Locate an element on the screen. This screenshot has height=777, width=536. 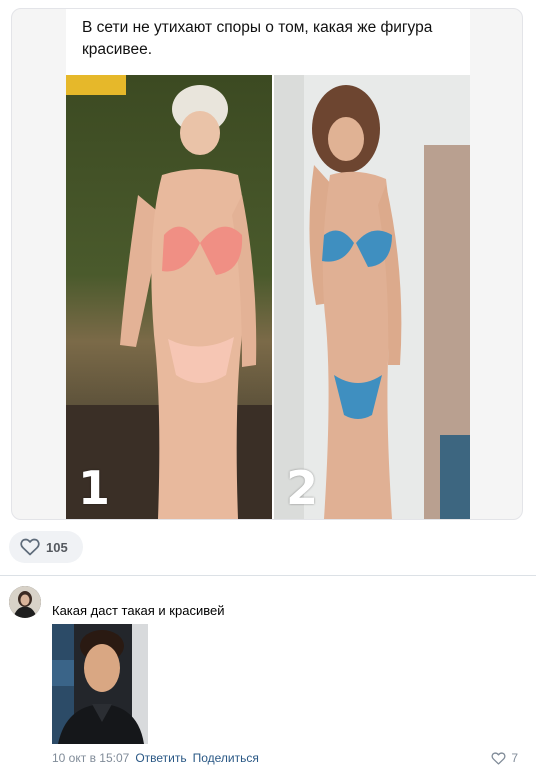
comment-meta: 10 окт в 15:07 Ответить Поделиться is located at coordinates (155, 758).